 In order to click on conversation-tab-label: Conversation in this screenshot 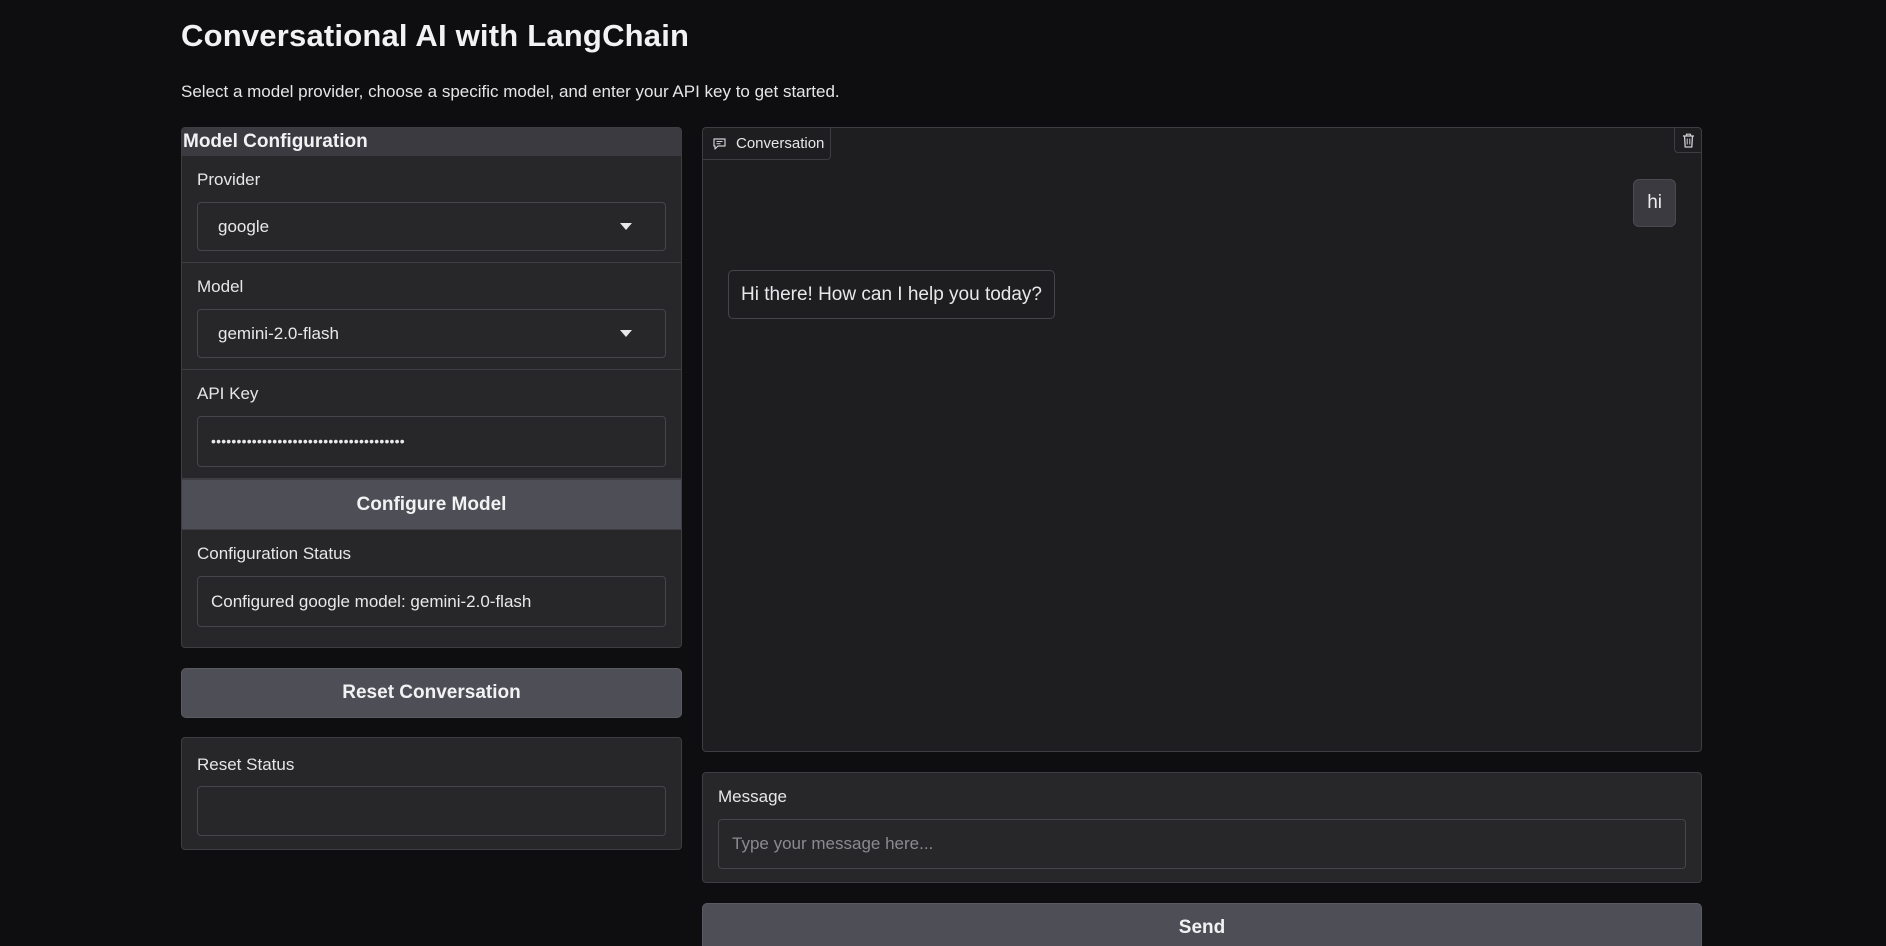, I will do `click(780, 143)`.